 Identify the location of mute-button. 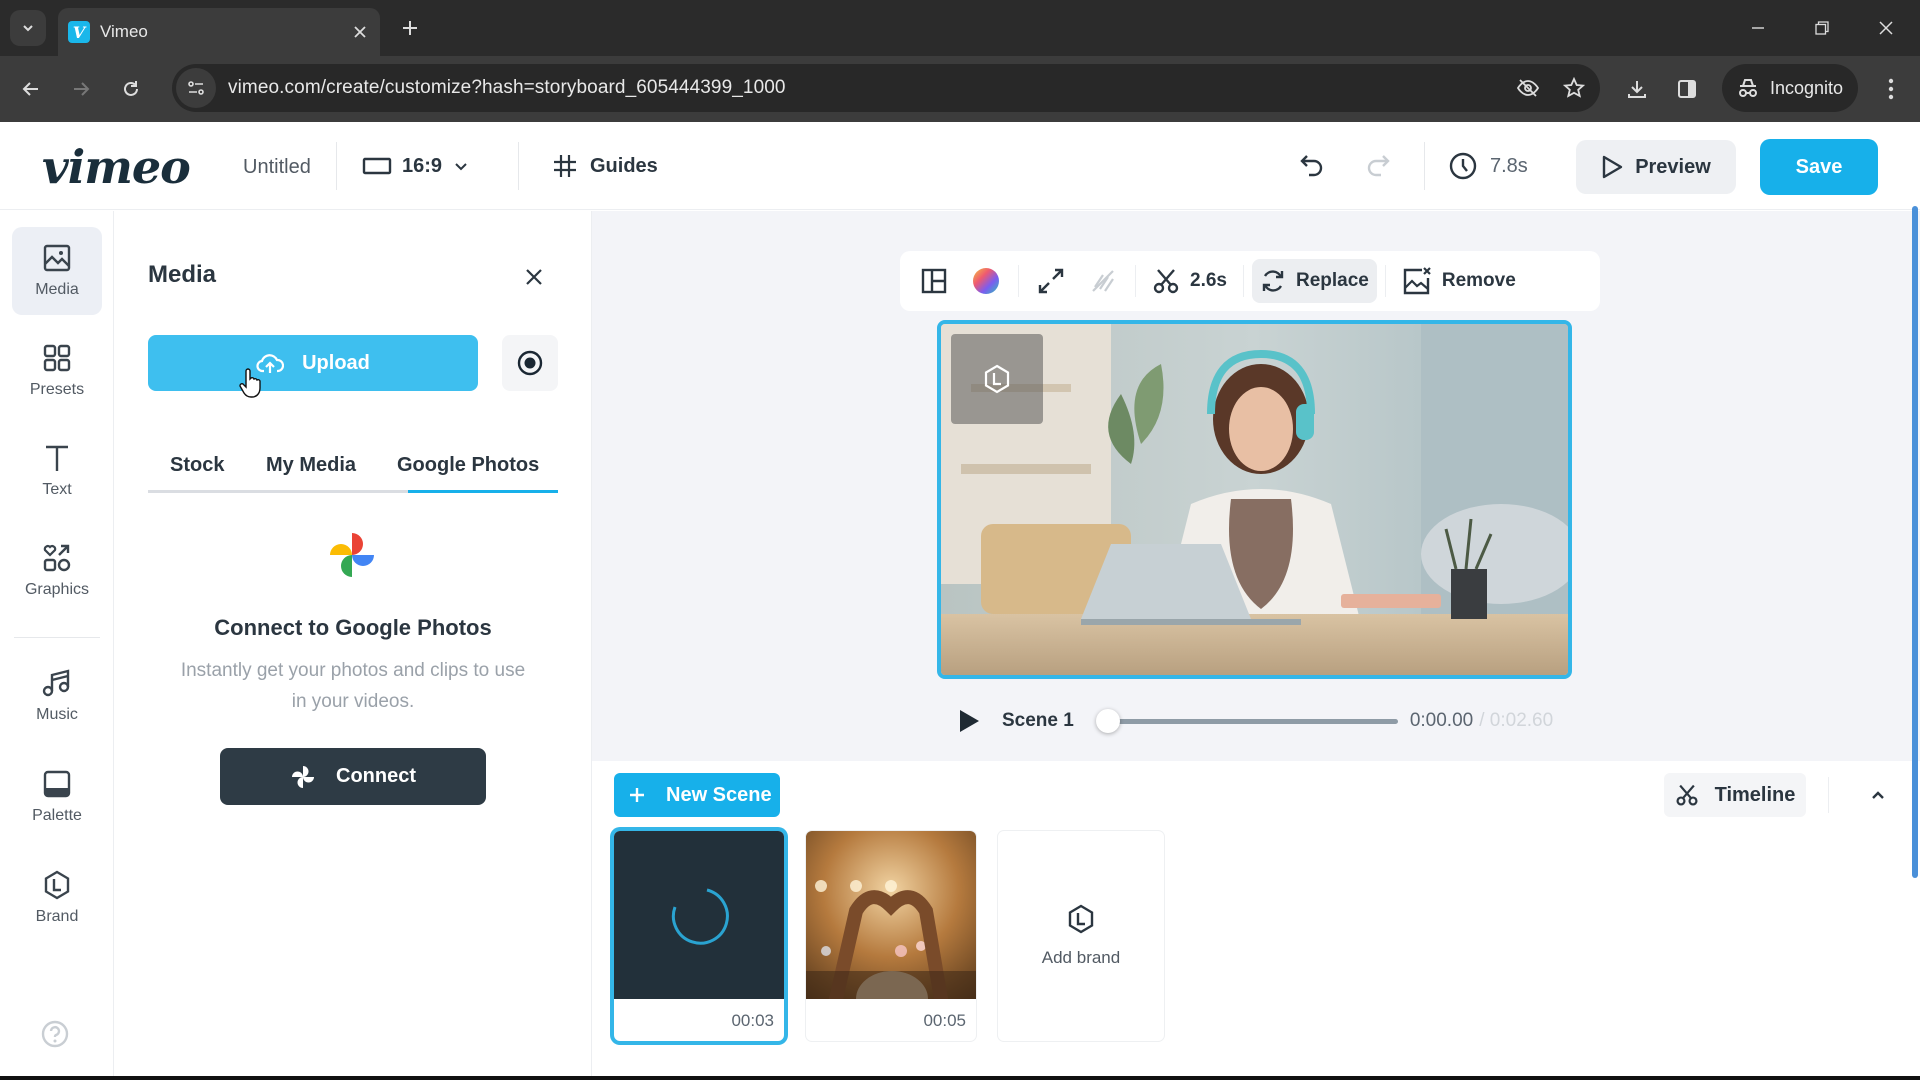
(1103, 281).